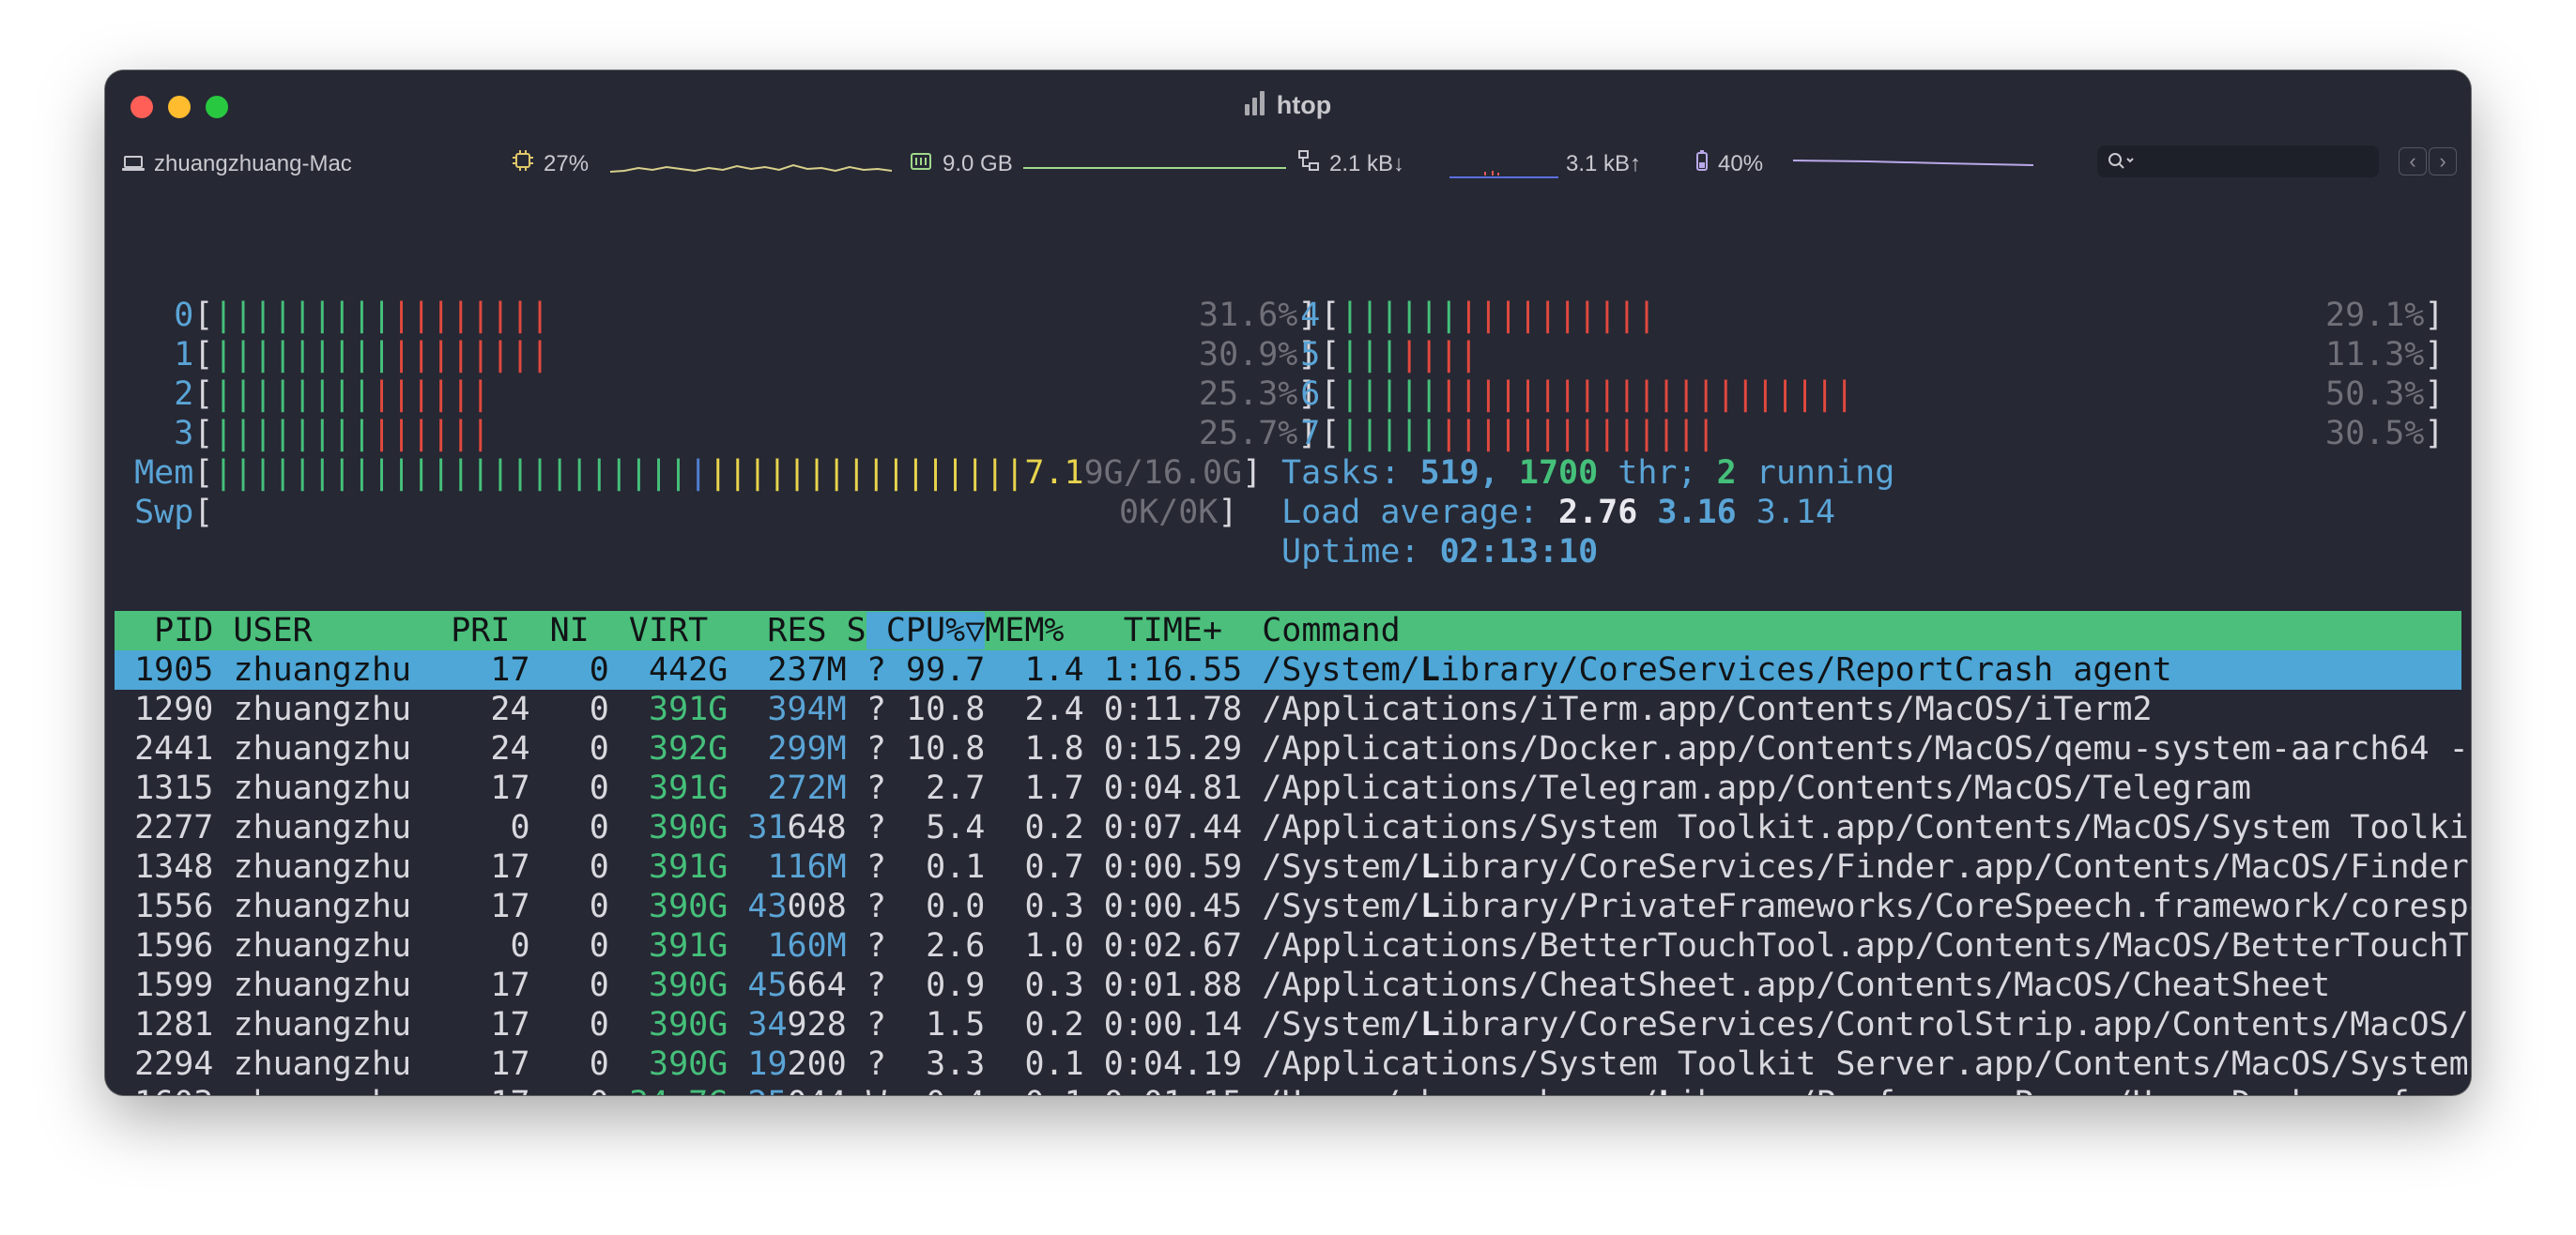  What do you see at coordinates (1390, 355) in the screenshot?
I see `cpu-meter-5: 5[|||||||` at bounding box center [1390, 355].